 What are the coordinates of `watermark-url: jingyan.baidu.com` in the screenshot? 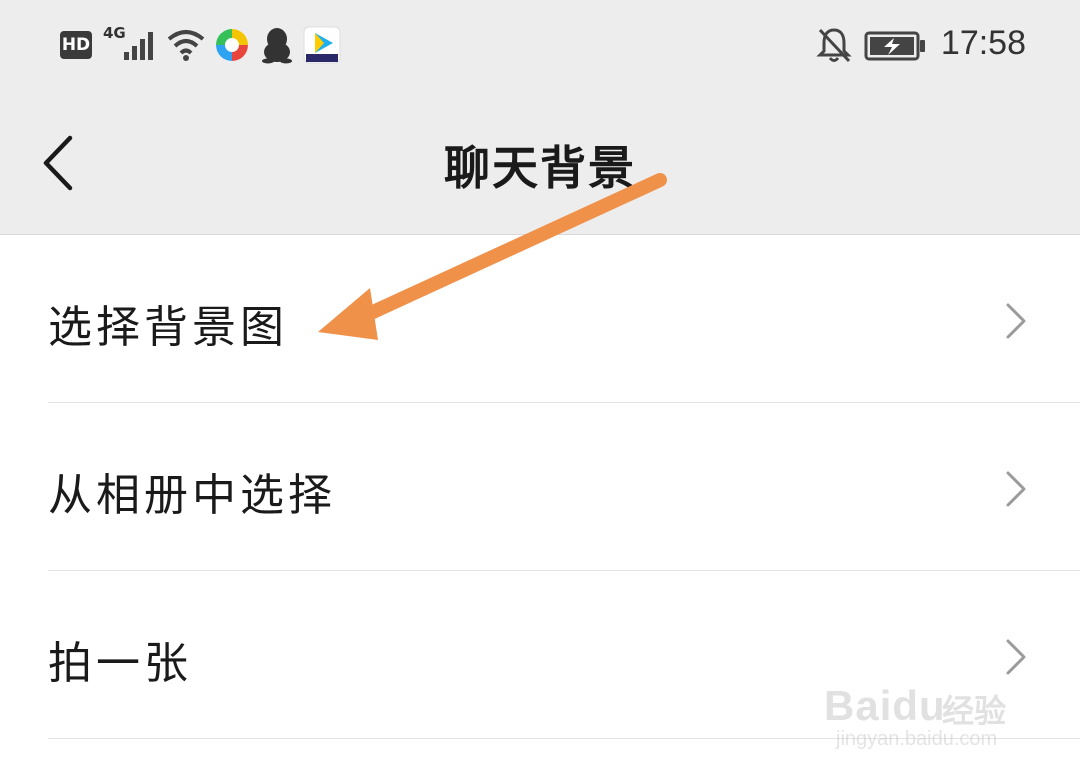 It's located at (917, 739).